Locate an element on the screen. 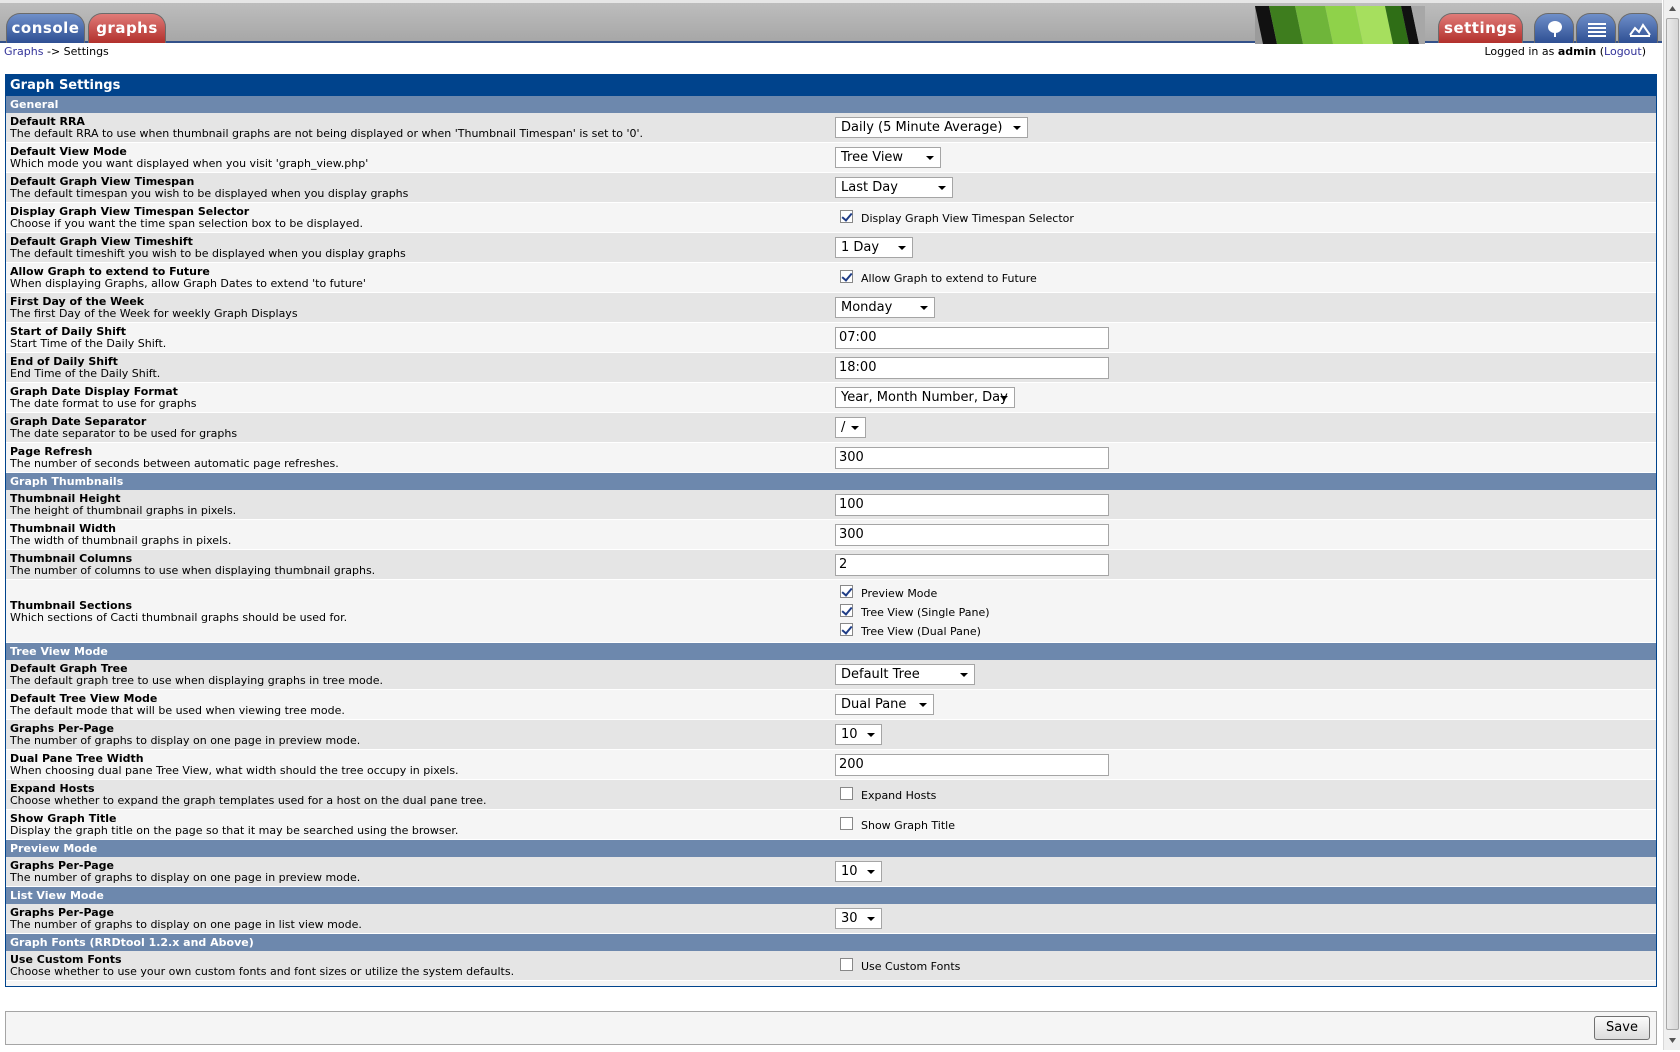 Image resolution: width=1680 pixels, height=1052 pixels. thumb-section-tree-dual-row: Tree View (Dual Pane) is located at coordinates (912, 629).